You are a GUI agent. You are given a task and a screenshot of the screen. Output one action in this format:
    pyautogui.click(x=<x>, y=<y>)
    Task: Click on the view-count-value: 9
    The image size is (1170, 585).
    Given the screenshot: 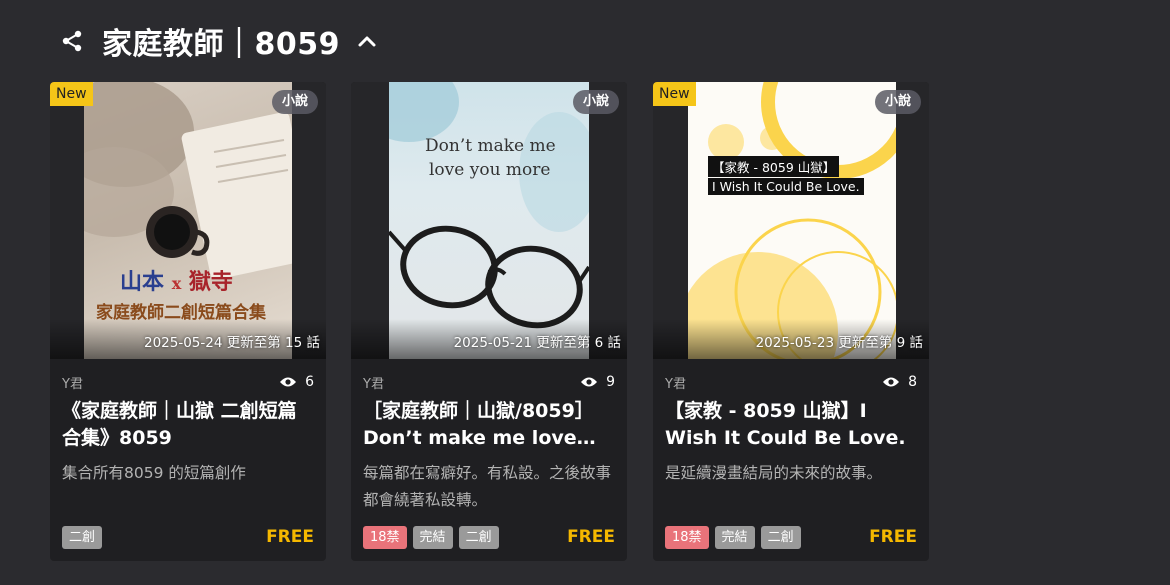 What is the action you would take?
    pyautogui.click(x=610, y=382)
    